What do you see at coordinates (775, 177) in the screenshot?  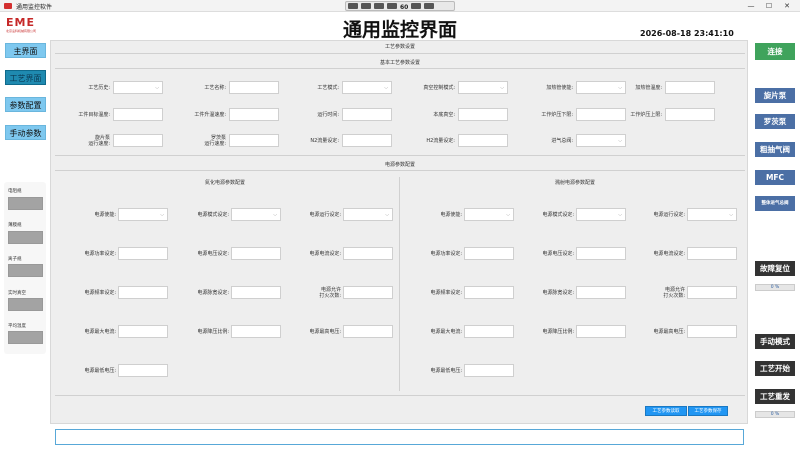 I see `mfc-button: MFC` at bounding box center [775, 177].